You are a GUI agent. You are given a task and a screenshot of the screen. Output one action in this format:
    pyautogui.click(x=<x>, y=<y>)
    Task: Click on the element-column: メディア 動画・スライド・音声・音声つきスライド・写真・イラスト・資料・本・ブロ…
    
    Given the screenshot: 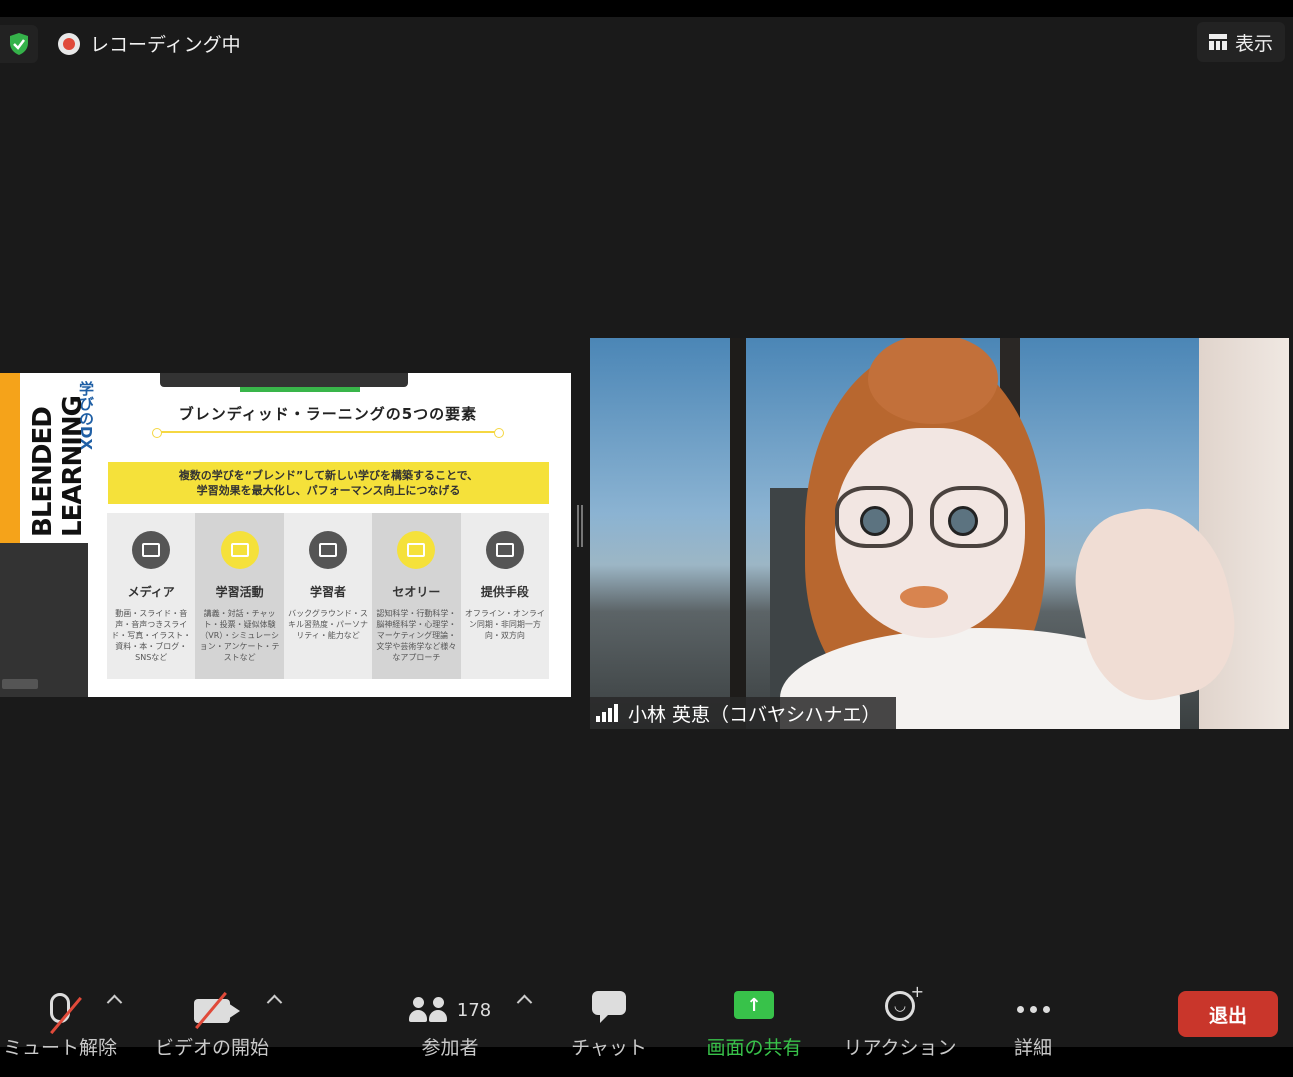 What is the action you would take?
    pyautogui.click(x=151, y=596)
    